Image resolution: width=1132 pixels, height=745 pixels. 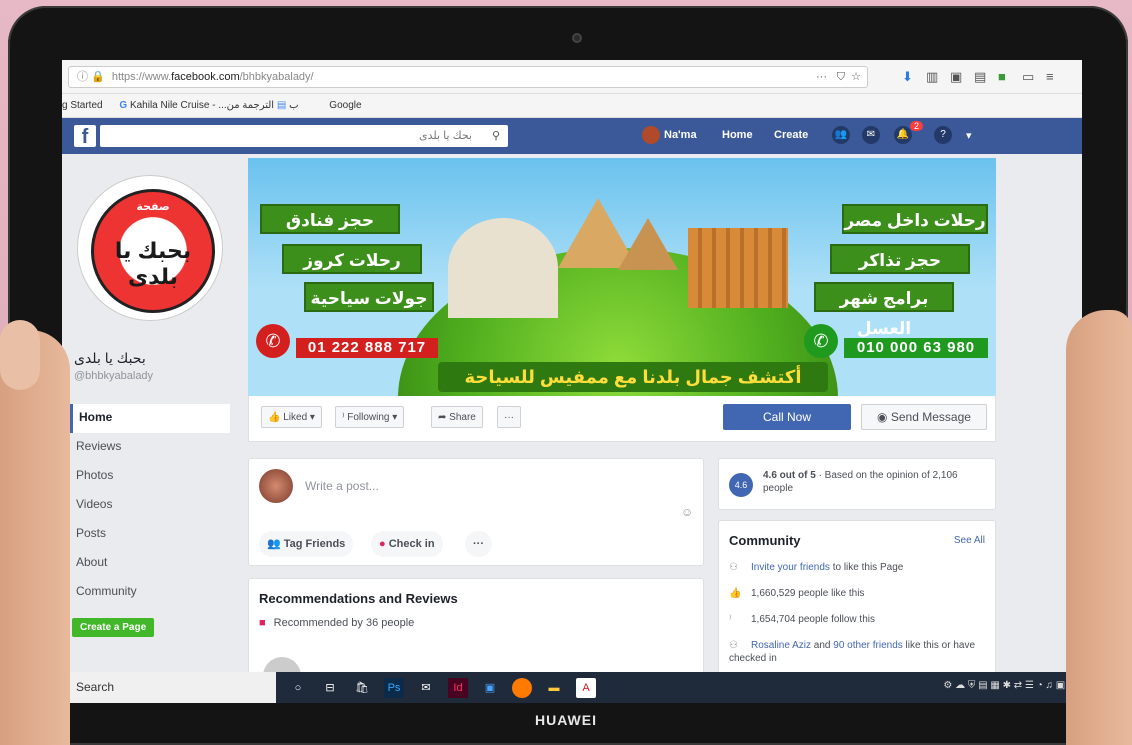 I want to click on more-actions-button: ···, so click(x=509, y=417).